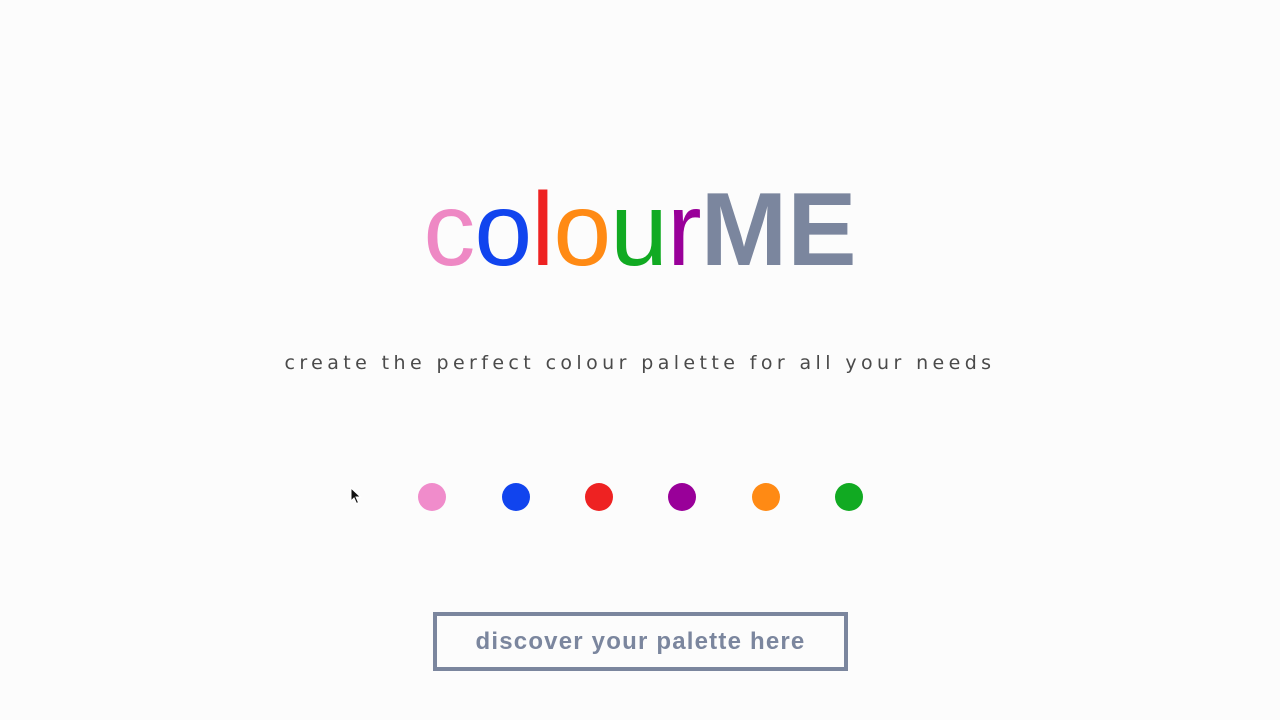 This screenshot has height=720, width=1280. I want to click on palette-swatches, so click(640, 497).